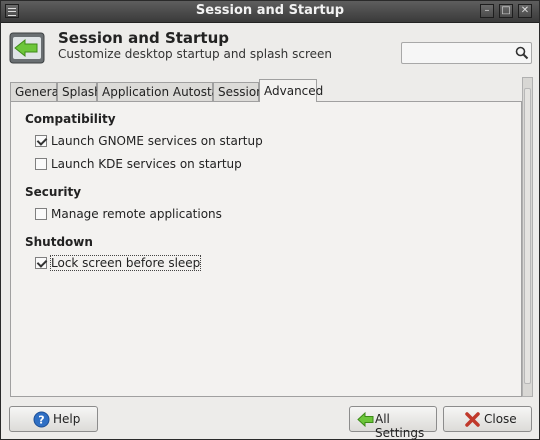 This screenshot has width=540, height=440. I want to click on all-settings-button-label: All Settings, so click(400, 426).